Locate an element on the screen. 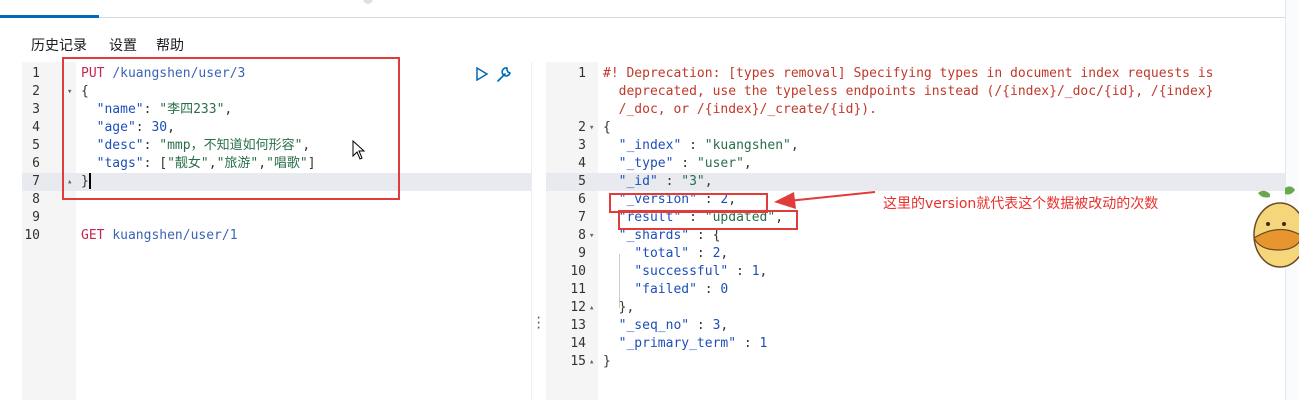 The width and height of the screenshot is (1299, 400). code-line: "successful" : 1, is located at coordinates (685, 272).